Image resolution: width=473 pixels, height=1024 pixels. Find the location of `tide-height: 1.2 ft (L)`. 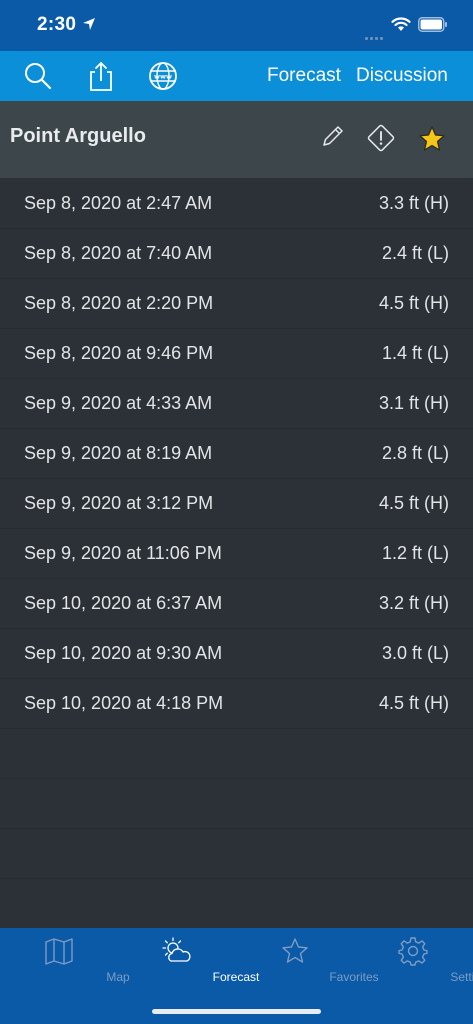

tide-height: 1.2 ft (L) is located at coordinates (415, 553).